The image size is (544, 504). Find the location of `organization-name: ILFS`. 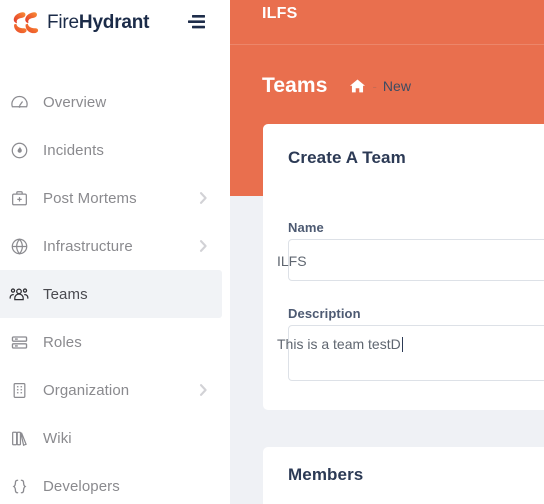

organization-name: ILFS is located at coordinates (280, 13).